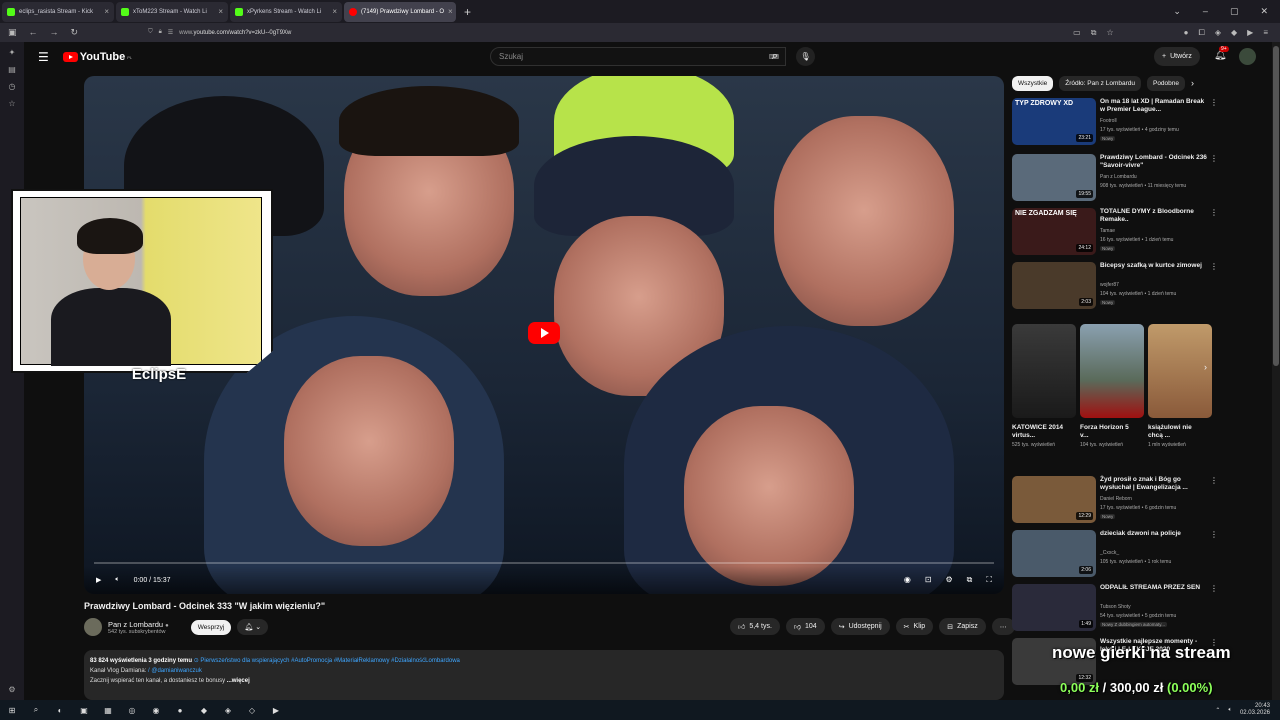  Describe the element at coordinates (1234, 33) in the screenshot. I see `extension-icon: ◆` at that location.